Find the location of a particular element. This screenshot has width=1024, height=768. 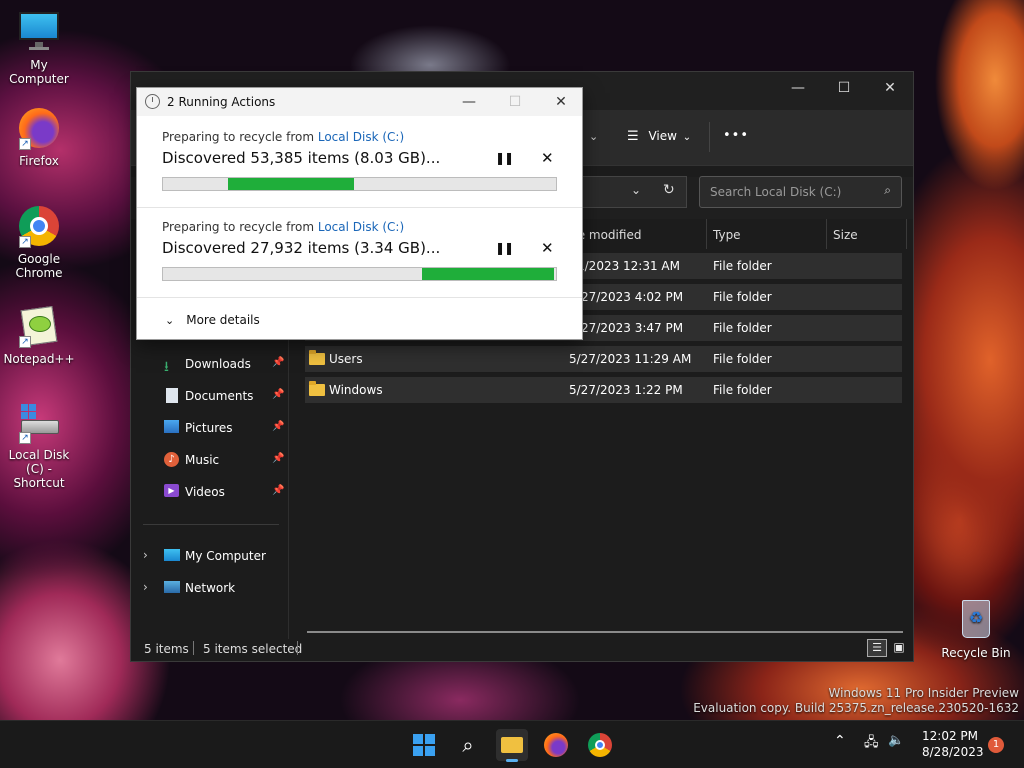

taskbar-firefox is located at coordinates (556, 745).